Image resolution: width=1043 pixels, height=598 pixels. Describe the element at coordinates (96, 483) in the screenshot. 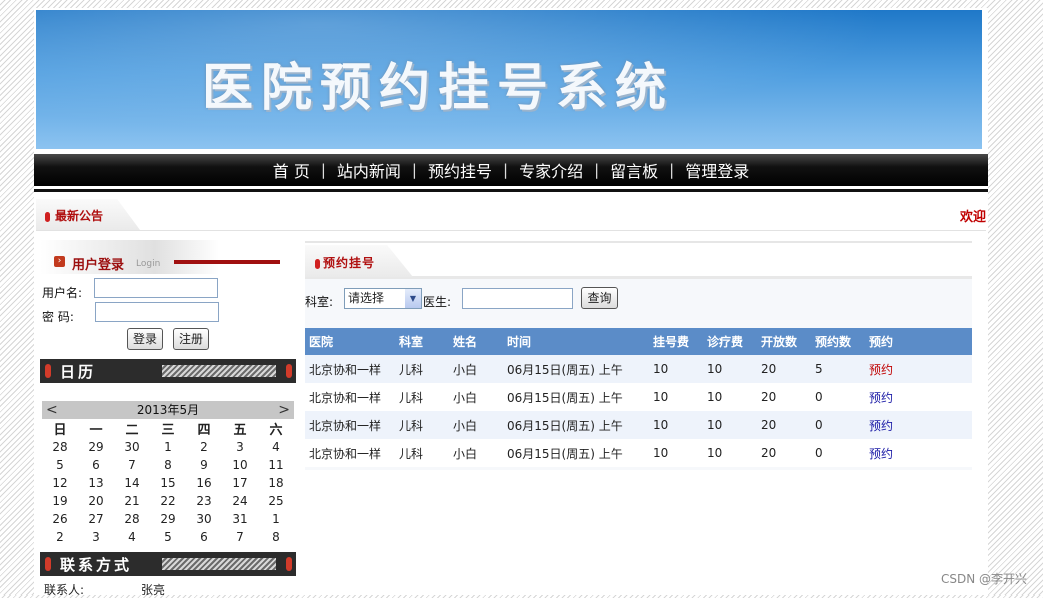

I see `calendar-day: 13` at that location.